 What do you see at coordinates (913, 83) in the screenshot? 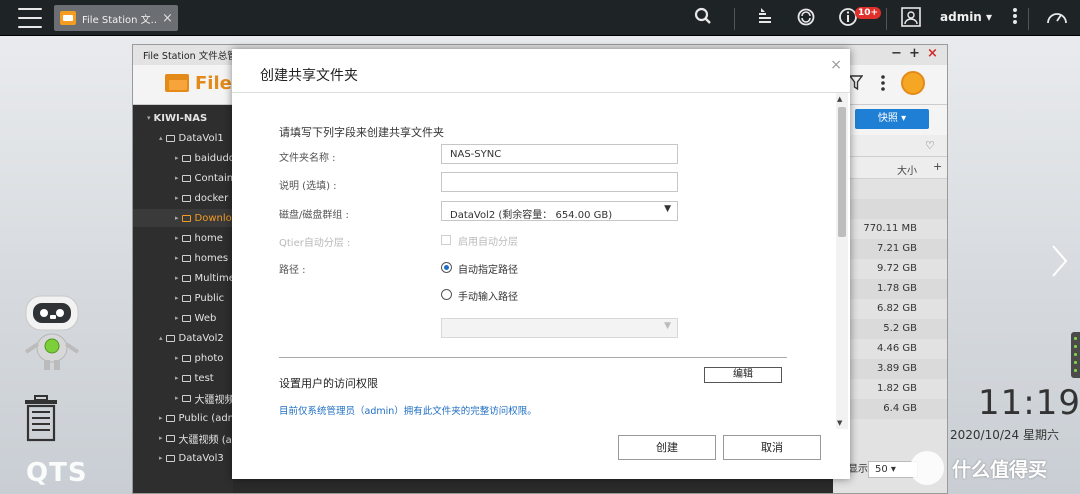
I see `smart-file-filter-icon` at bounding box center [913, 83].